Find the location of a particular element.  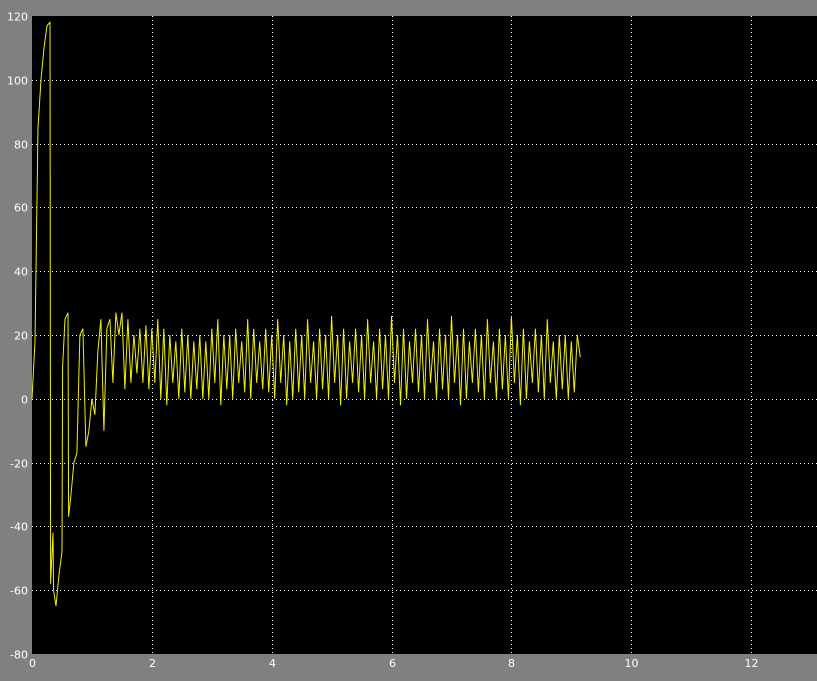

y-tick-label: -20 is located at coordinates (19, 464).